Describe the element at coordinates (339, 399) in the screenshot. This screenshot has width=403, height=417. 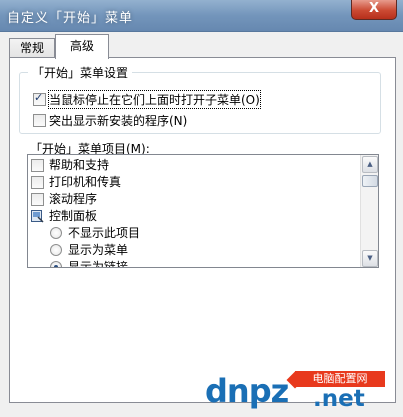
I see `watermark-domain: .net` at that location.